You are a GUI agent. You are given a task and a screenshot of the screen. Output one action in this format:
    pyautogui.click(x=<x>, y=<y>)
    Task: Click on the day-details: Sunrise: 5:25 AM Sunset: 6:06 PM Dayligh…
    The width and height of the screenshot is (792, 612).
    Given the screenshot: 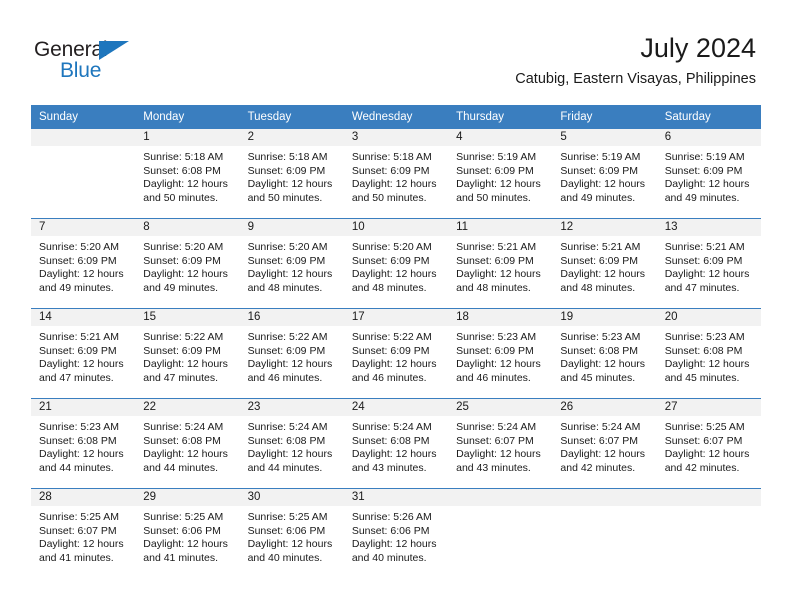 What is the action you would take?
    pyautogui.click(x=187, y=535)
    